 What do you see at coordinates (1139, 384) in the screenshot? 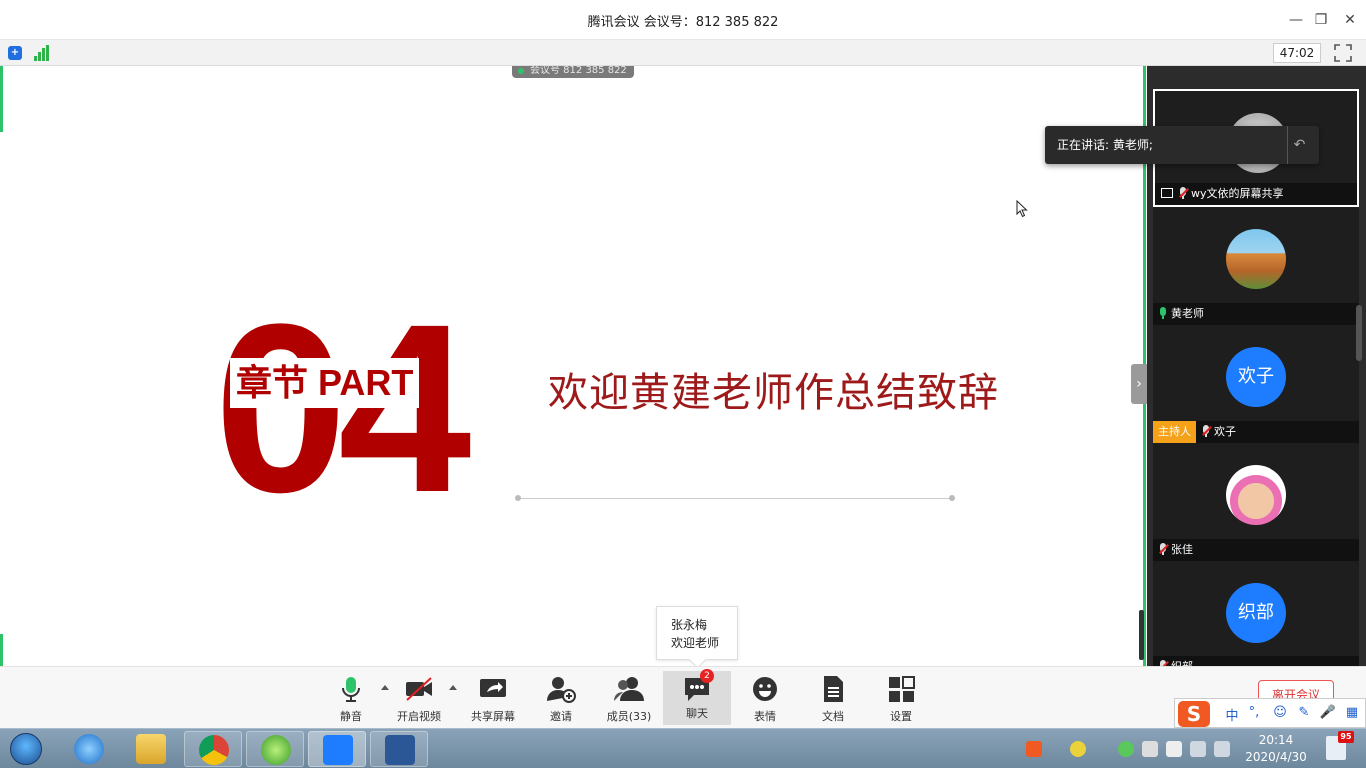
I see `collapse-panel-button: ›` at bounding box center [1139, 384].